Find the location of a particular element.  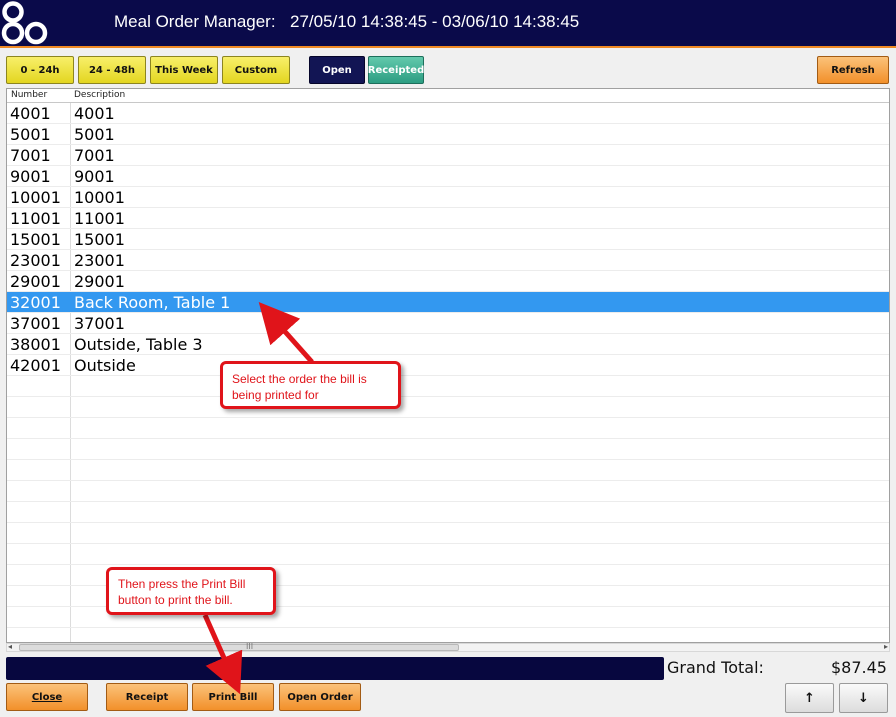

filter-0-24h-button: 0 - 24h is located at coordinates (40, 70).